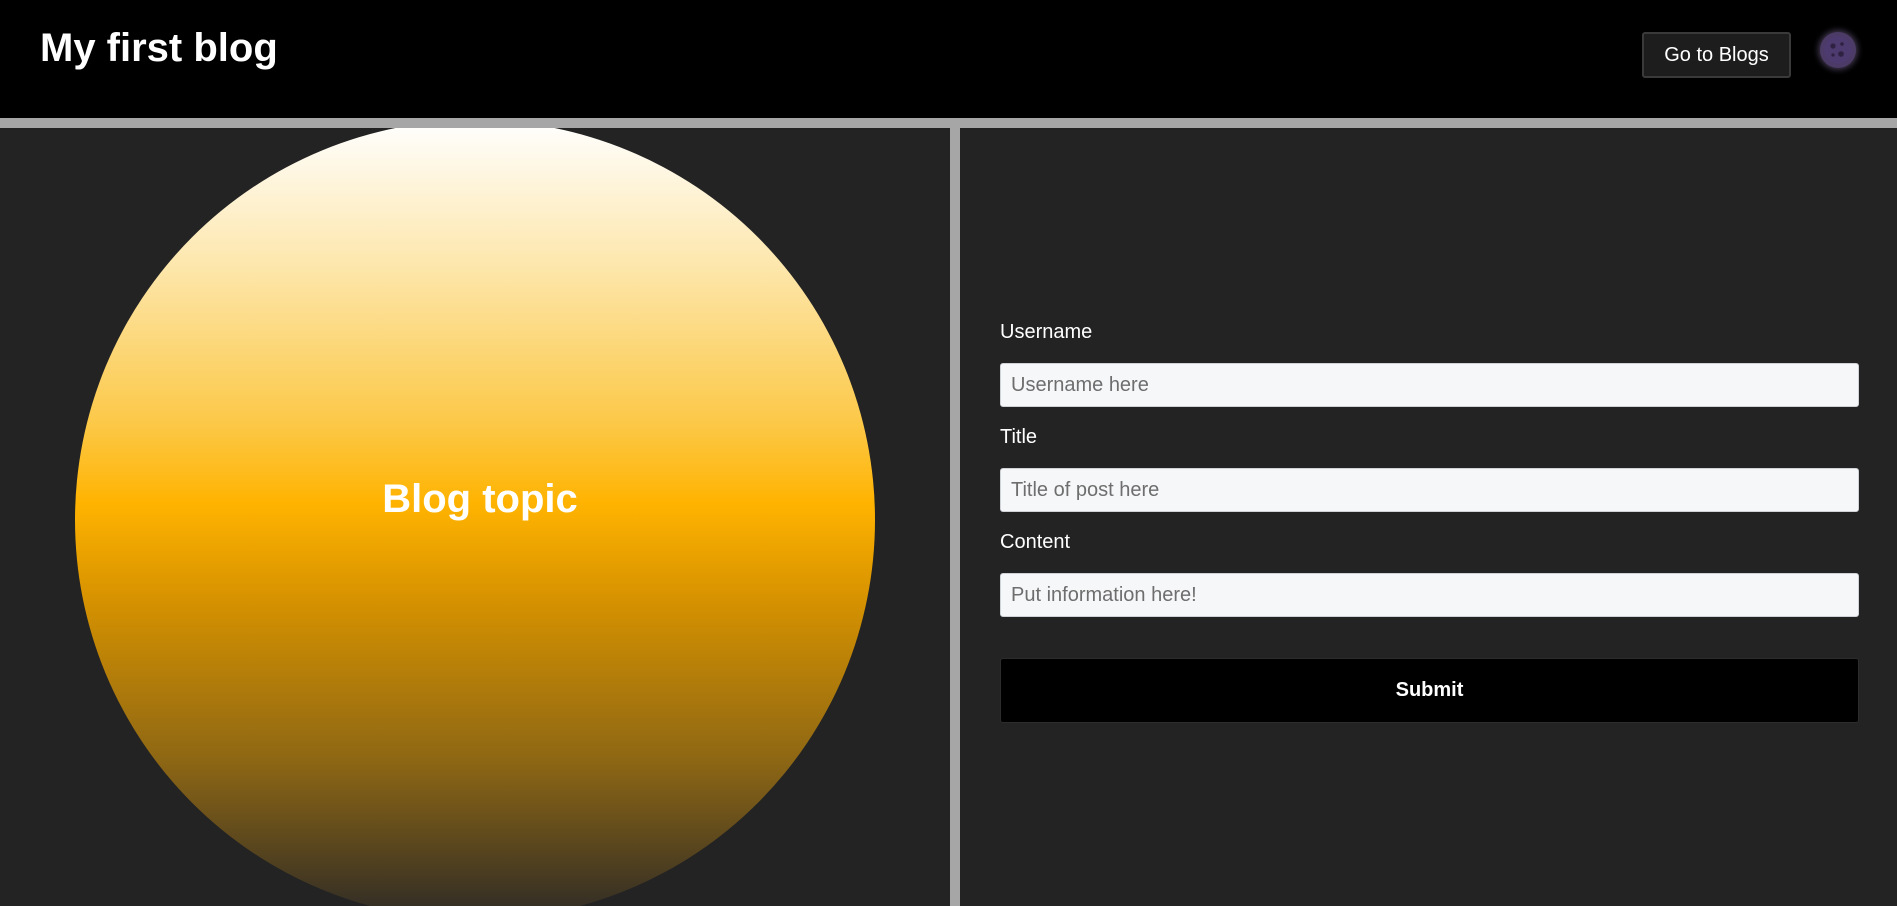  I want to click on blog-topic-label: Blog topic, so click(480, 499).